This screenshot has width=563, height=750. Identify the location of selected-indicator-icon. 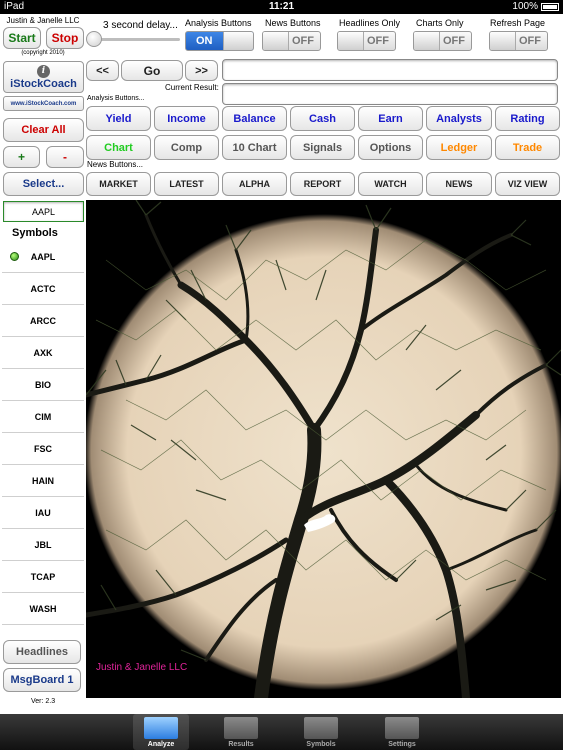
(14, 256).